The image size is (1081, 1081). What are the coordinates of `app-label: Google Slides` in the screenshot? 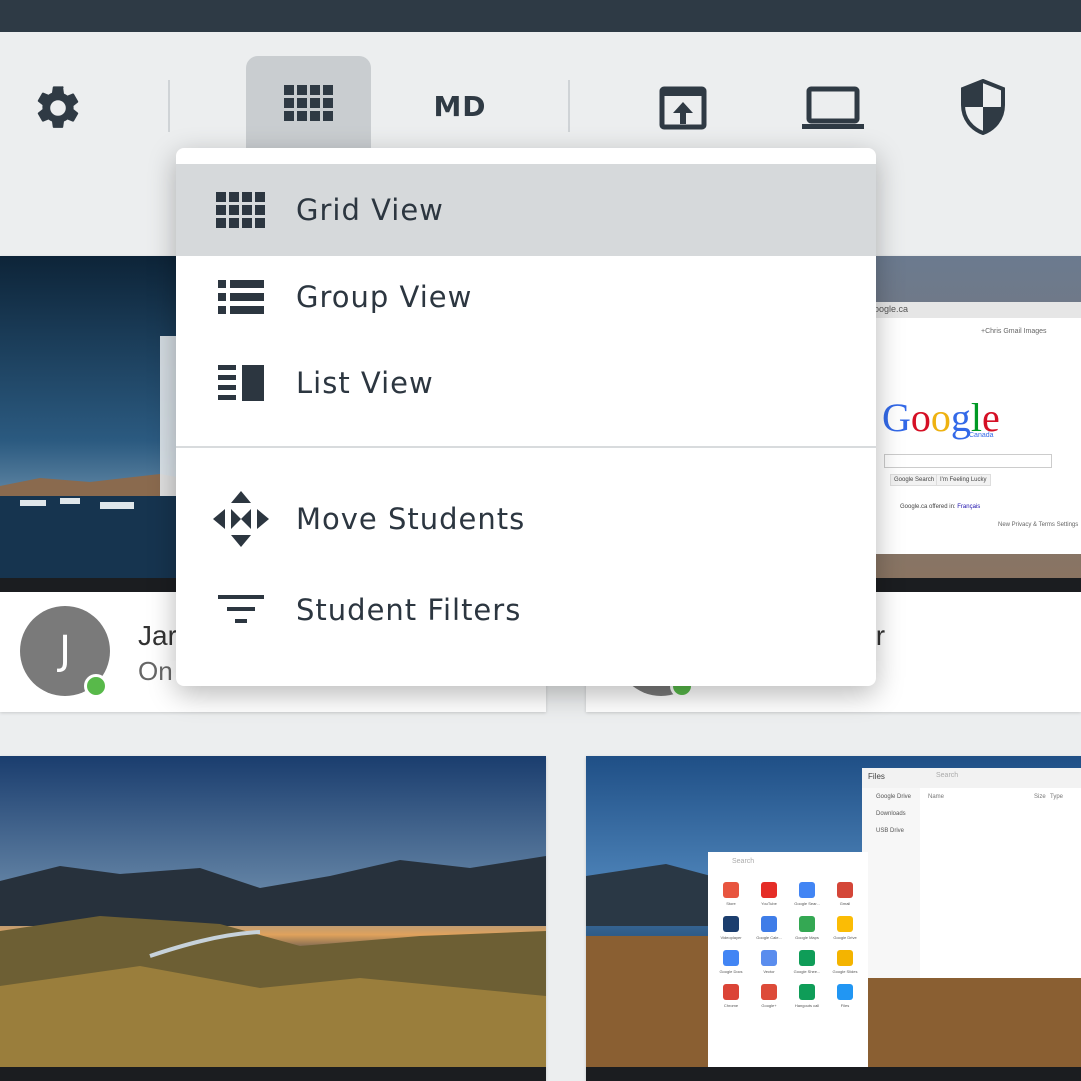 It's located at (845, 971).